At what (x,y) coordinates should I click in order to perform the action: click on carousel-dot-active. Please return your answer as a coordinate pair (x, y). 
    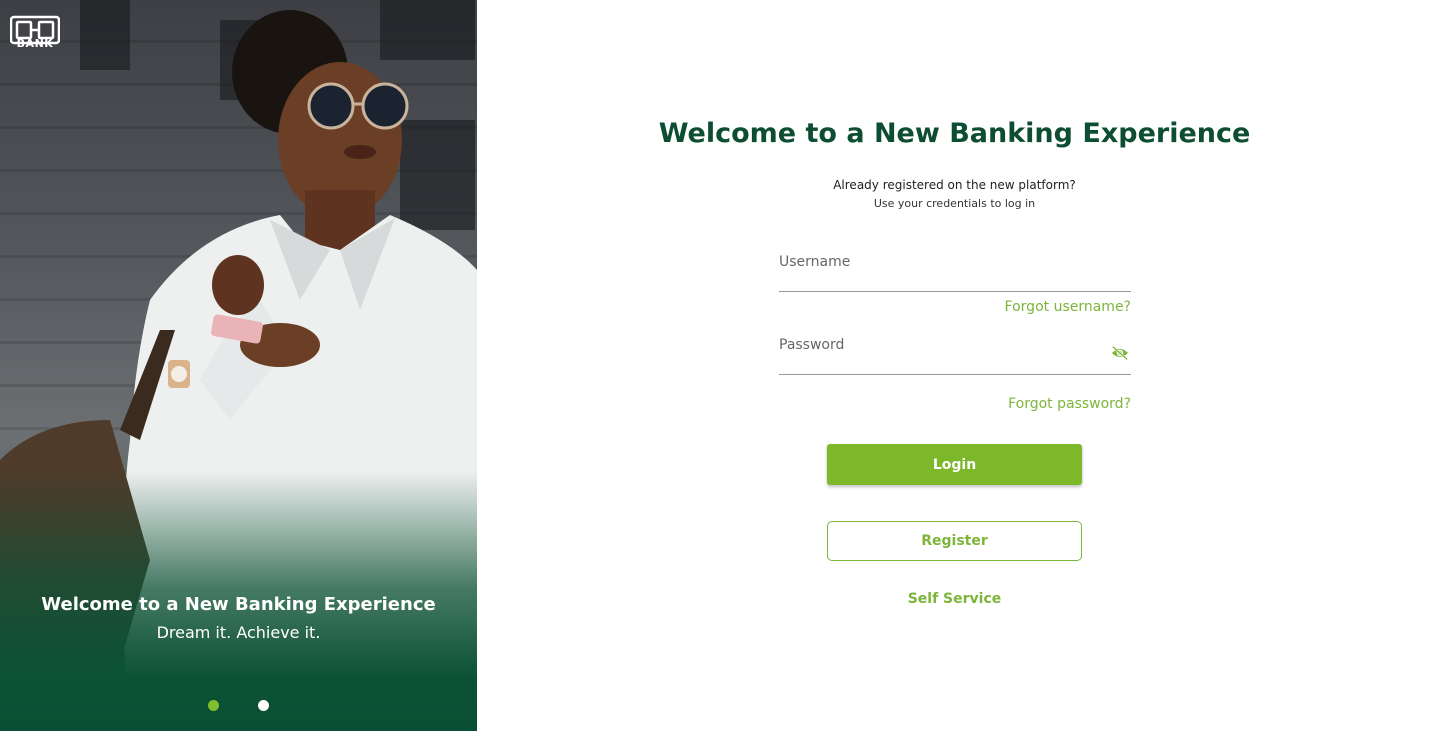
    Looking at the image, I should click on (213, 705).